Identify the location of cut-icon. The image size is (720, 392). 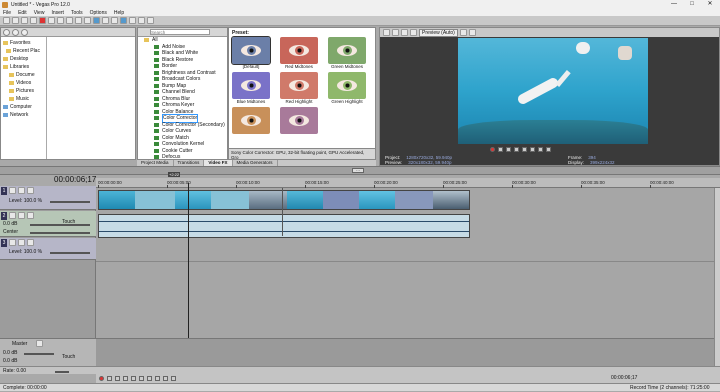
(51, 20).